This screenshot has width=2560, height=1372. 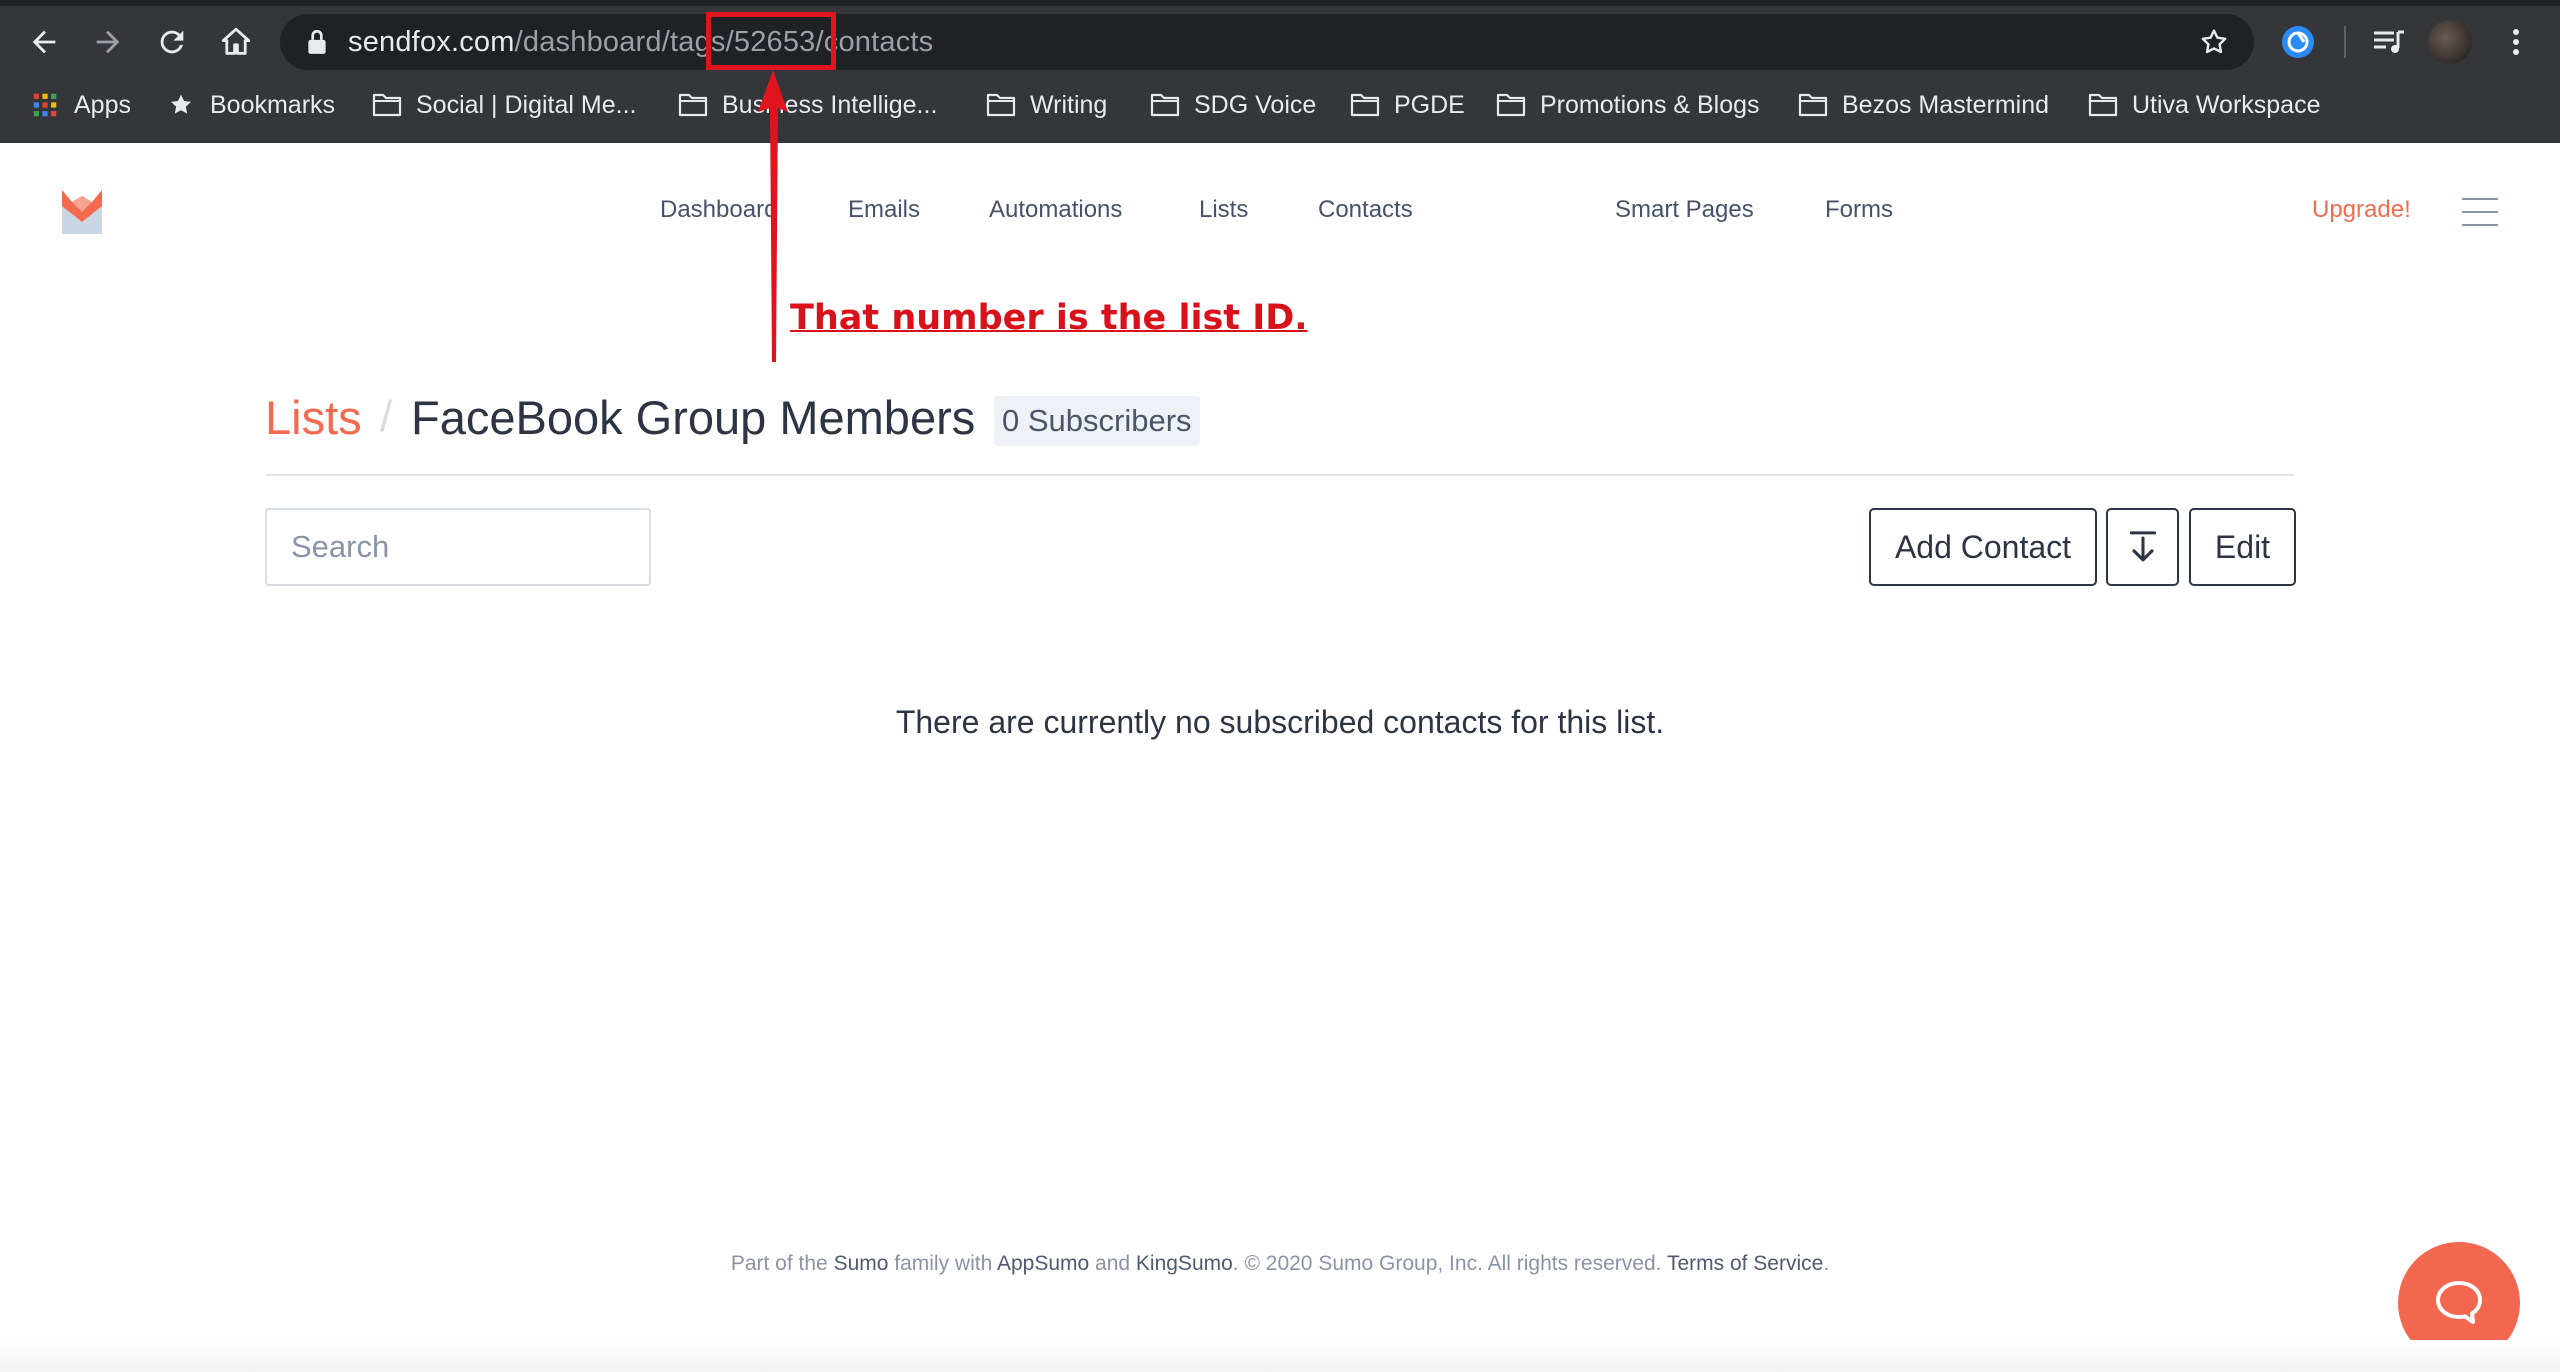 I want to click on home-icon, so click(x=236, y=41).